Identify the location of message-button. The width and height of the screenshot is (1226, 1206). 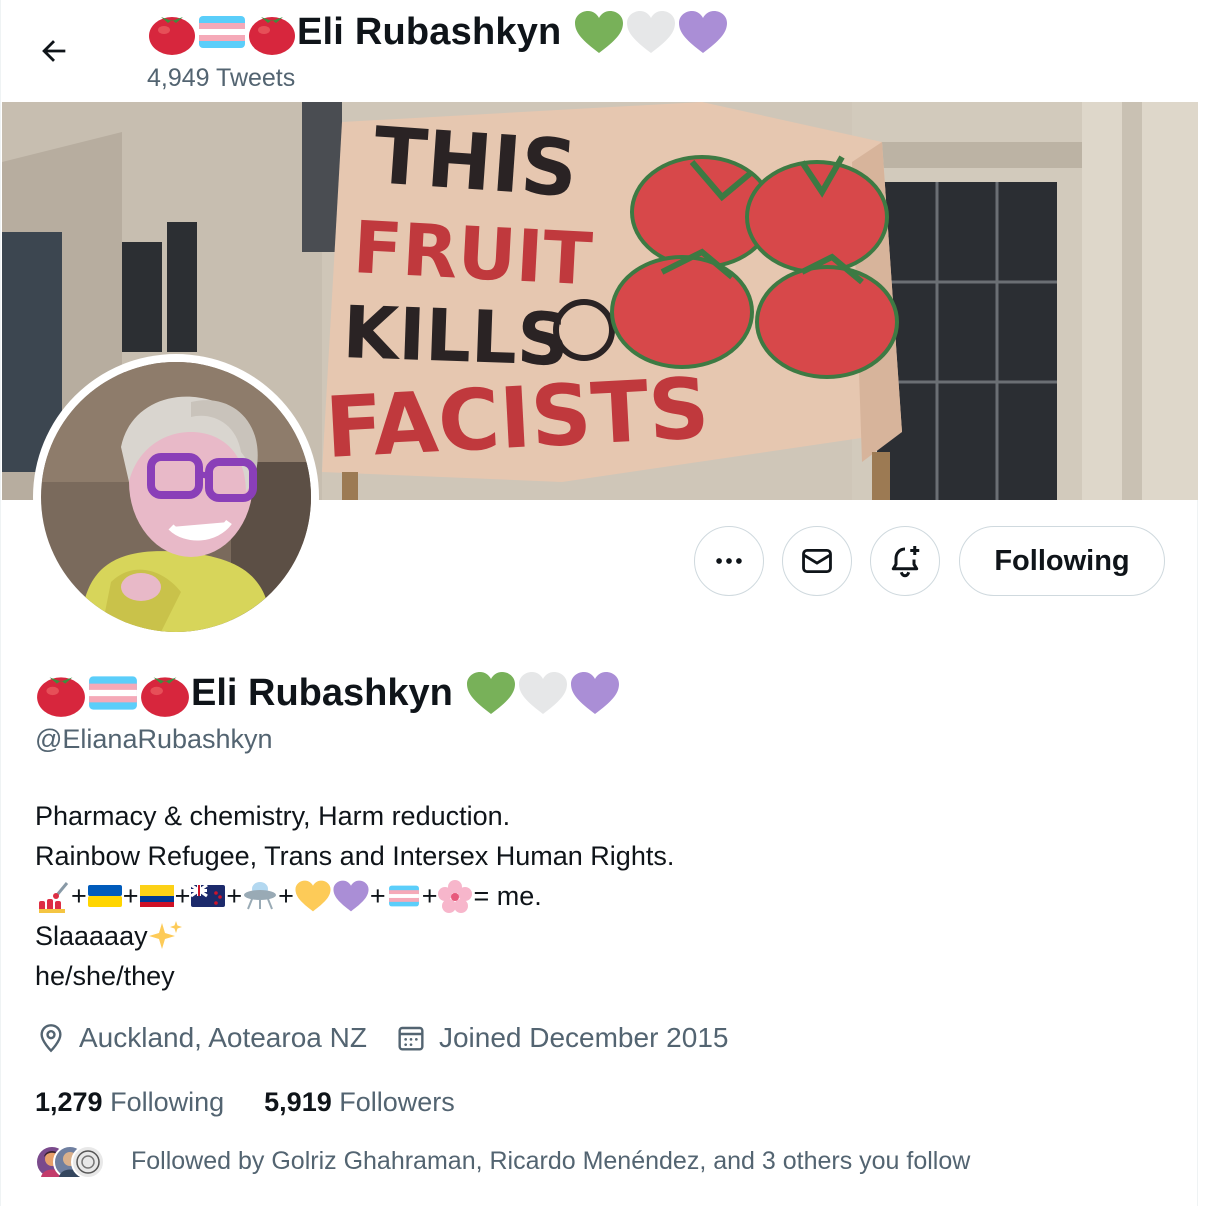
(817, 561).